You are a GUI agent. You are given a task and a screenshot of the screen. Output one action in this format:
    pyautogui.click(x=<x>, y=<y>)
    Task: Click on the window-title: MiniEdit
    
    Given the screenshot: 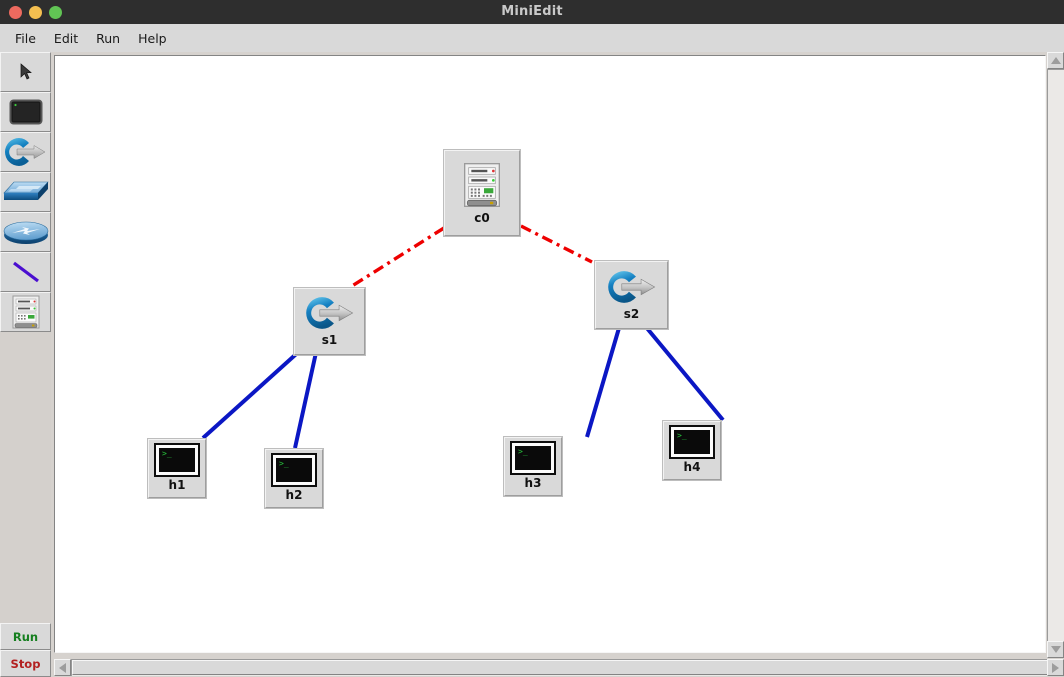 What is the action you would take?
    pyautogui.click(x=532, y=11)
    